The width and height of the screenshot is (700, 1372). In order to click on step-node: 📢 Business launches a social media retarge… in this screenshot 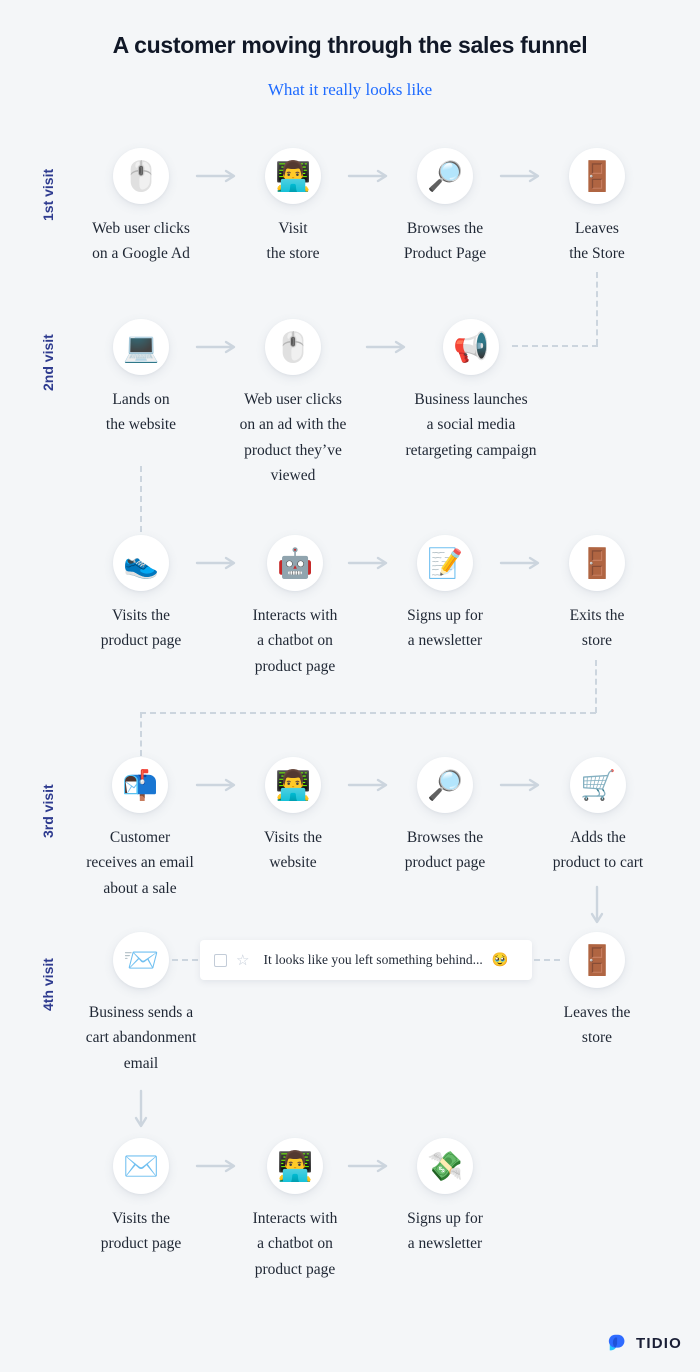, I will do `click(471, 391)`.